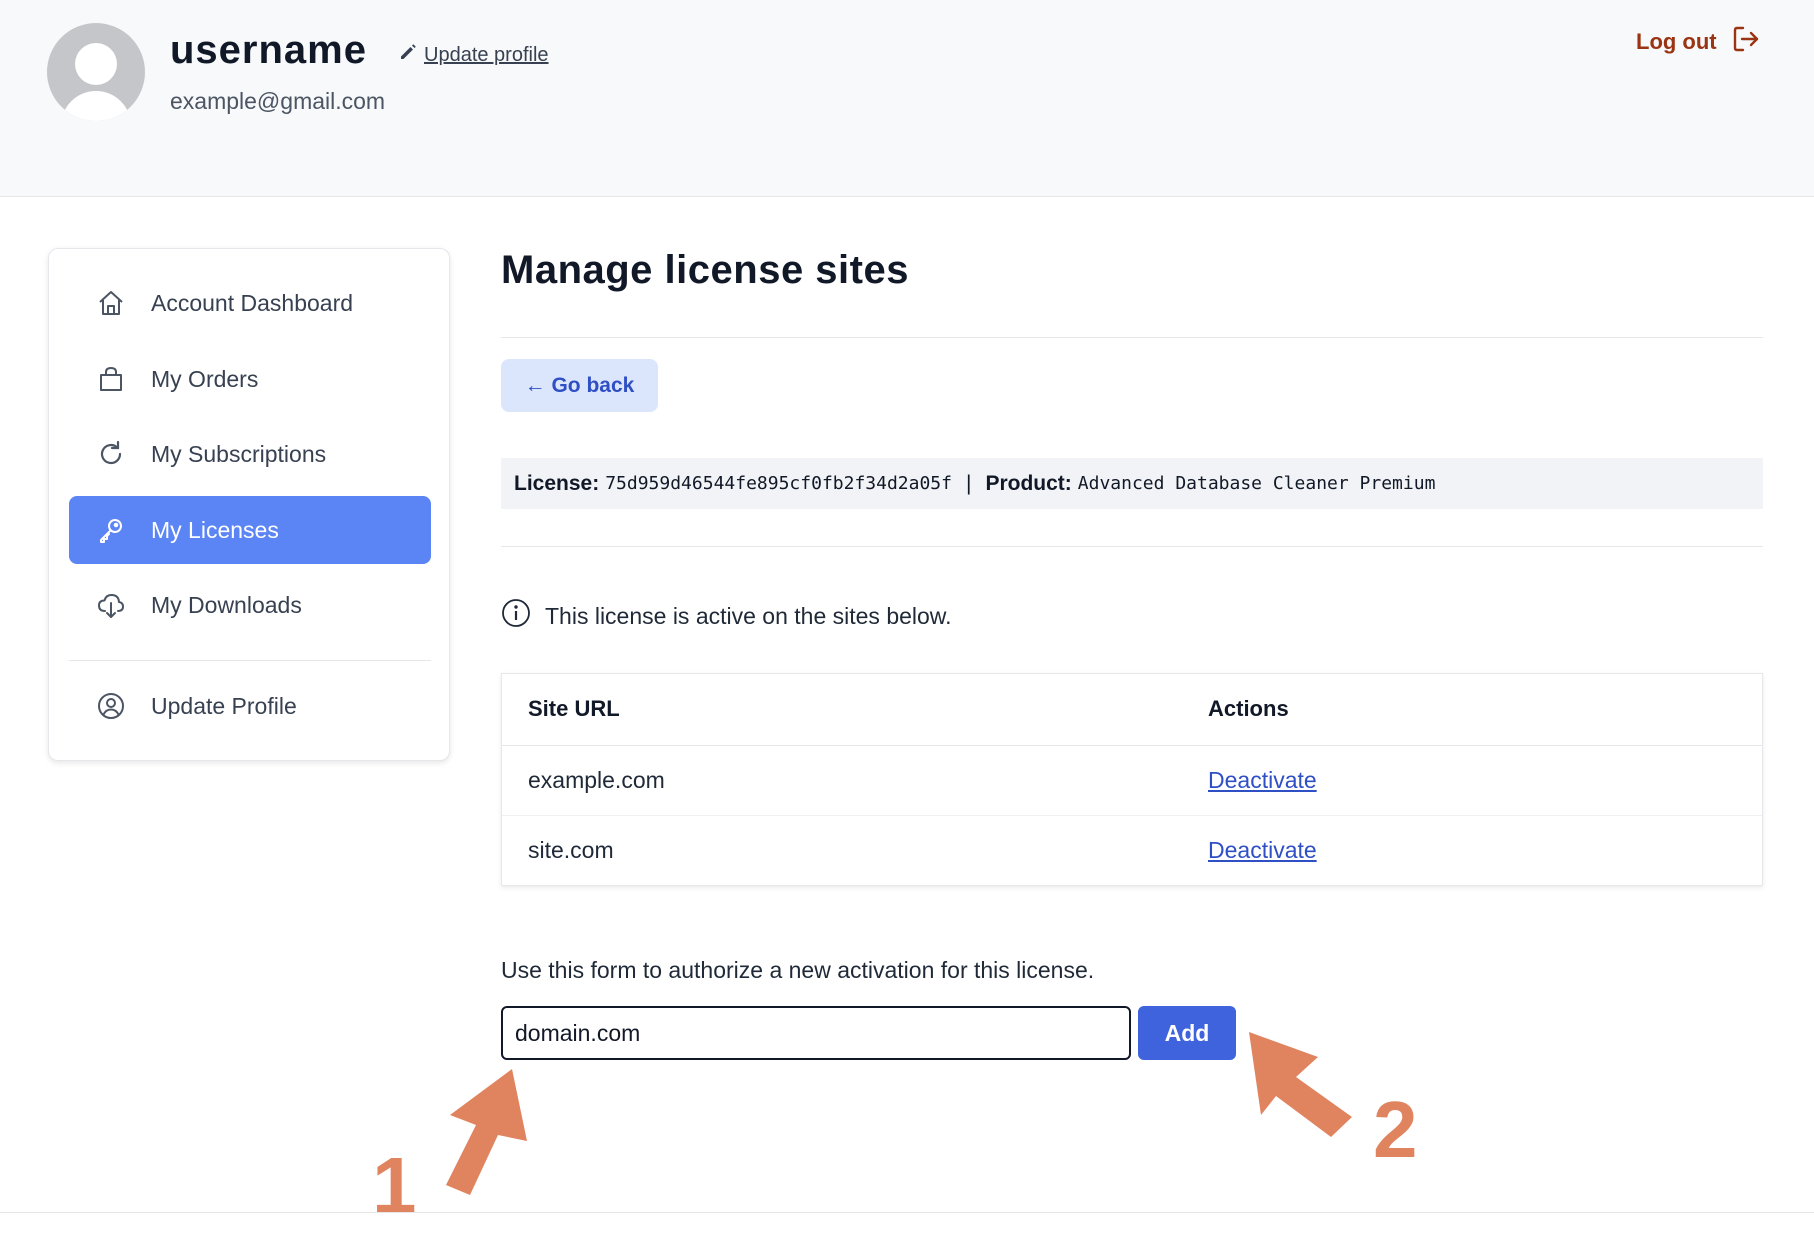  I want to click on footer-divider, so click(907, 1212).